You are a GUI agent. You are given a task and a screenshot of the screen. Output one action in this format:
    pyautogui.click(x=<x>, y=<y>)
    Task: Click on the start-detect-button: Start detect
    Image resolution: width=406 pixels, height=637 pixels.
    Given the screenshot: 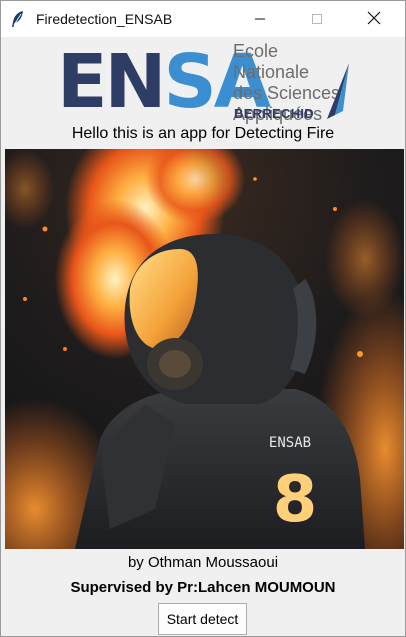 What is the action you would take?
    pyautogui.click(x=202, y=619)
    